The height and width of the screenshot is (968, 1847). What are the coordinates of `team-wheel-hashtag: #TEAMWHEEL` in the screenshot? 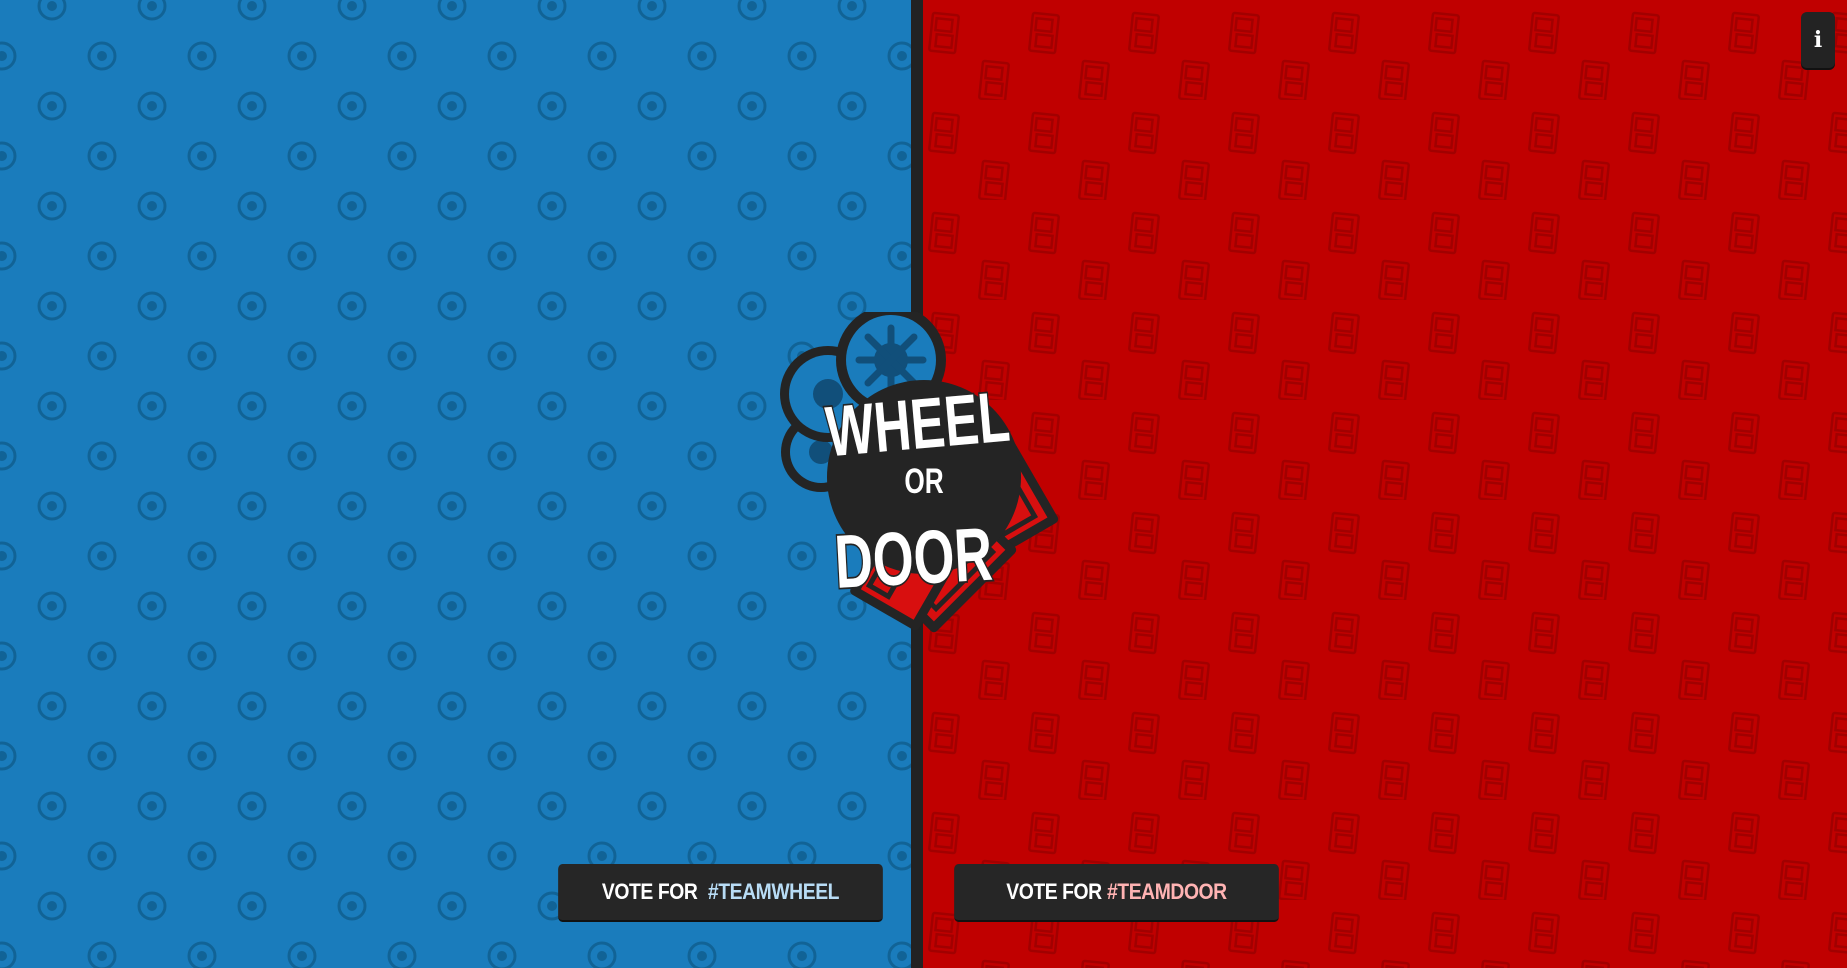 It's located at (773, 891).